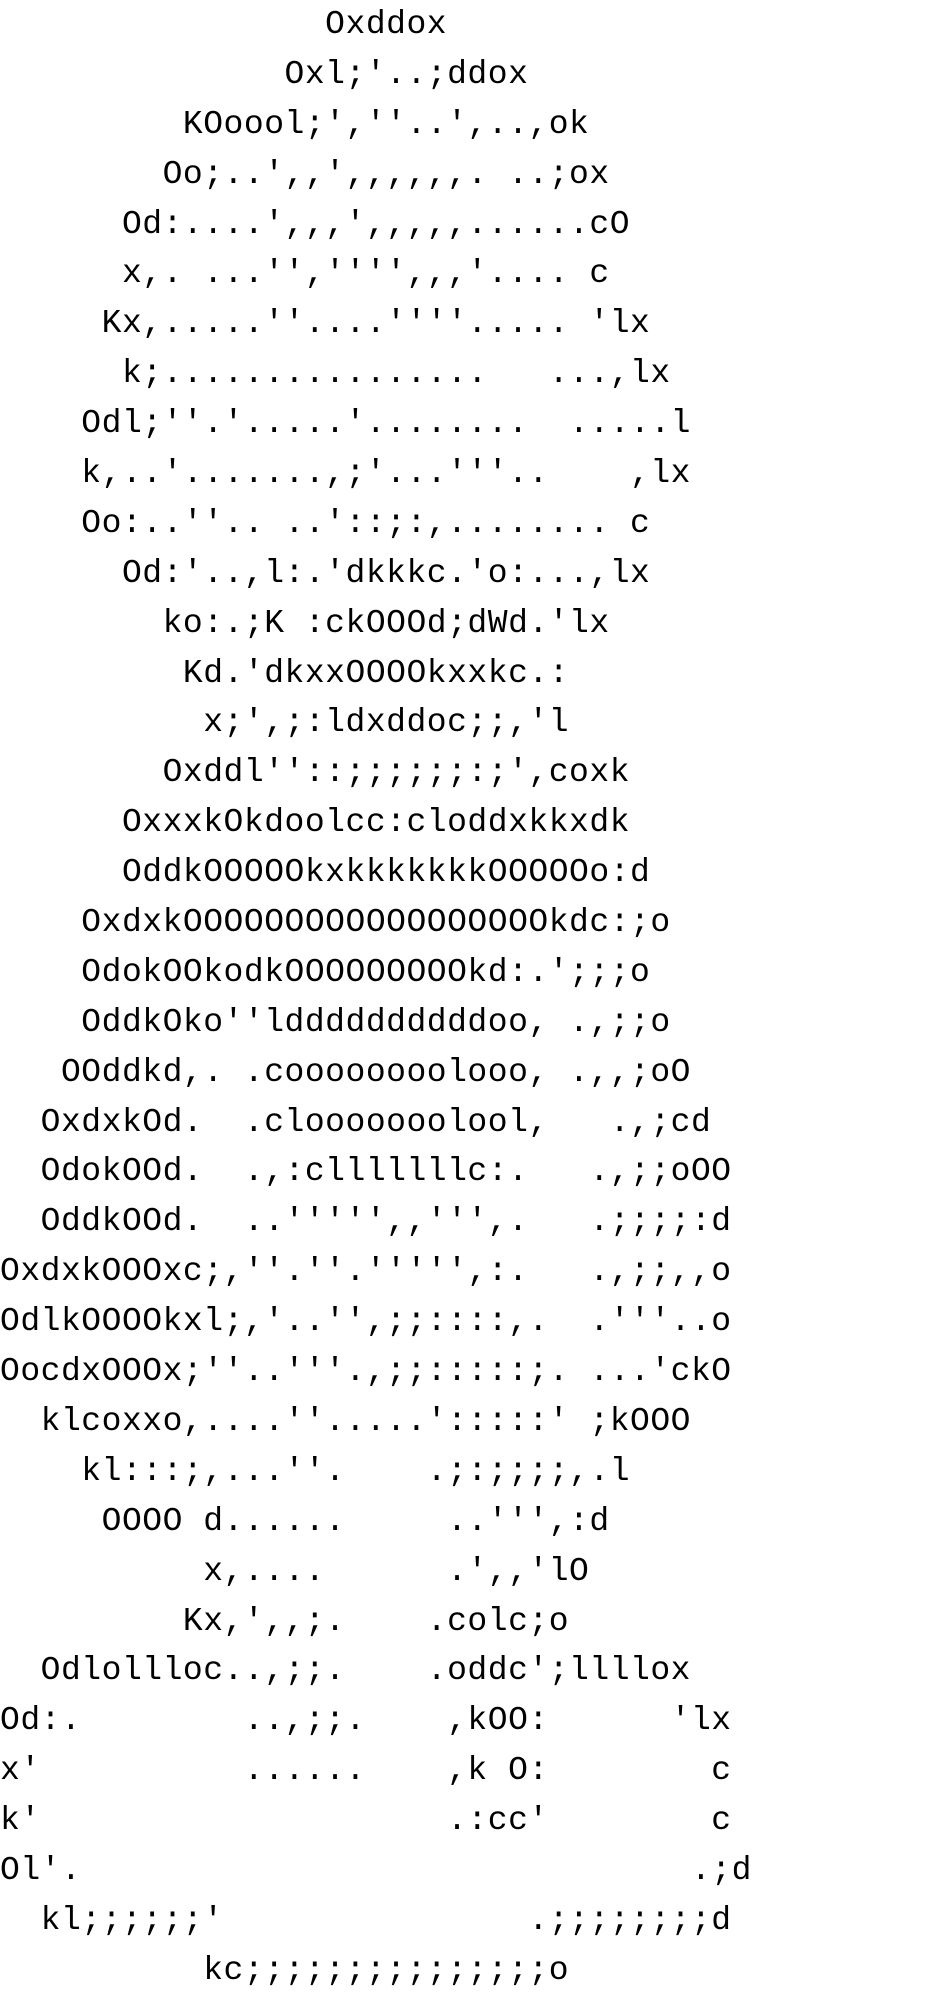 This screenshot has height=1996, width=943. I want to click on ascii-line: klcoxxo,....''.....':::::' ;kOOO, so click(345, 1421).